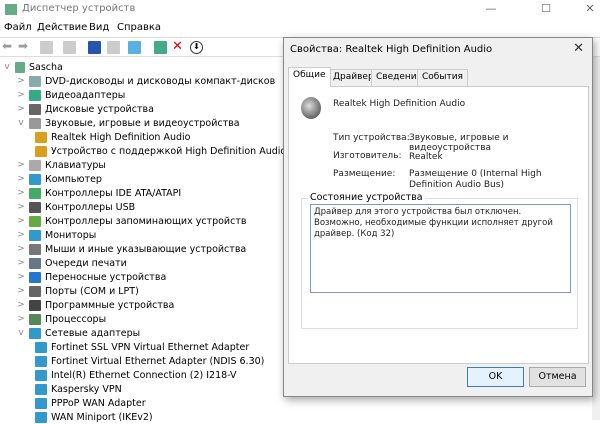 The width and height of the screenshot is (600, 424). Describe the element at coordinates (587, 9) in the screenshot. I see `close-button: ✕` at that location.